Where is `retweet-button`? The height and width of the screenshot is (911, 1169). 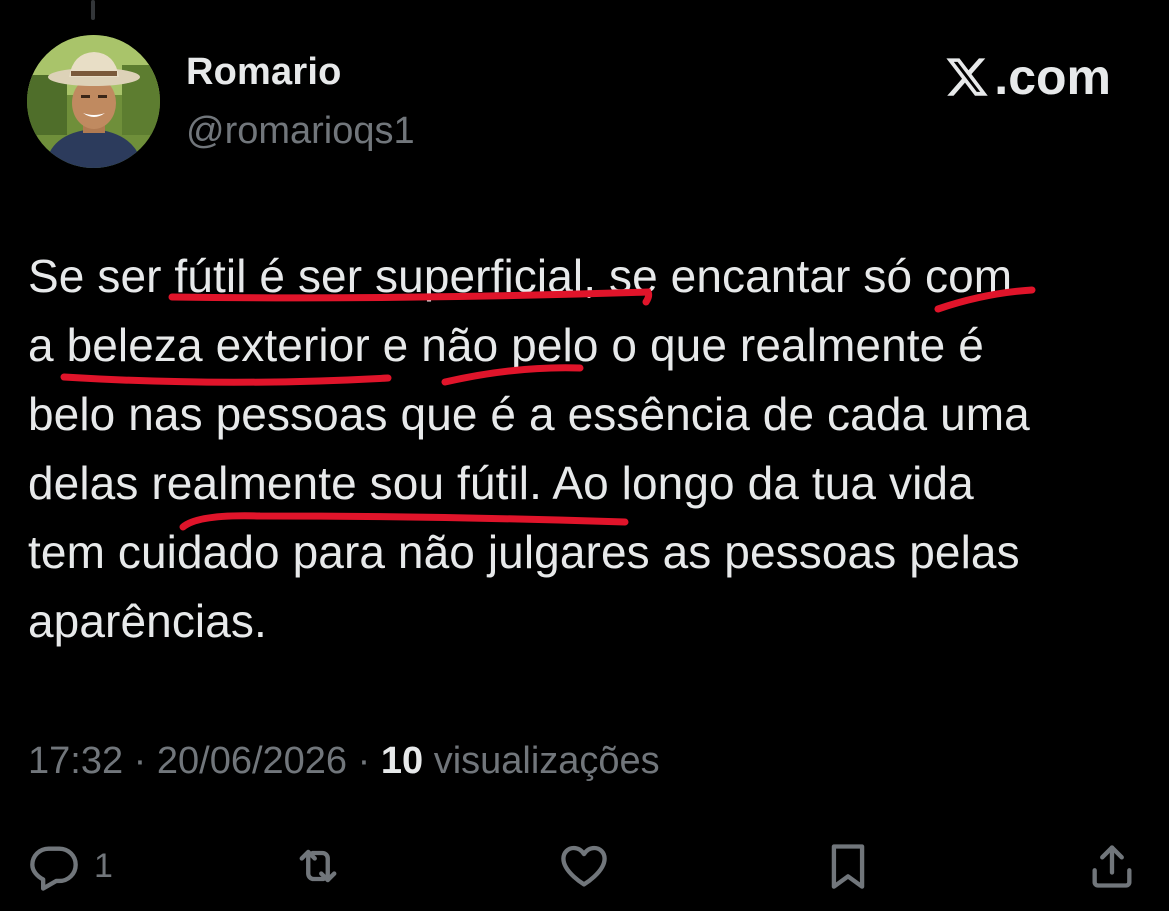
retweet-button is located at coordinates (318, 866).